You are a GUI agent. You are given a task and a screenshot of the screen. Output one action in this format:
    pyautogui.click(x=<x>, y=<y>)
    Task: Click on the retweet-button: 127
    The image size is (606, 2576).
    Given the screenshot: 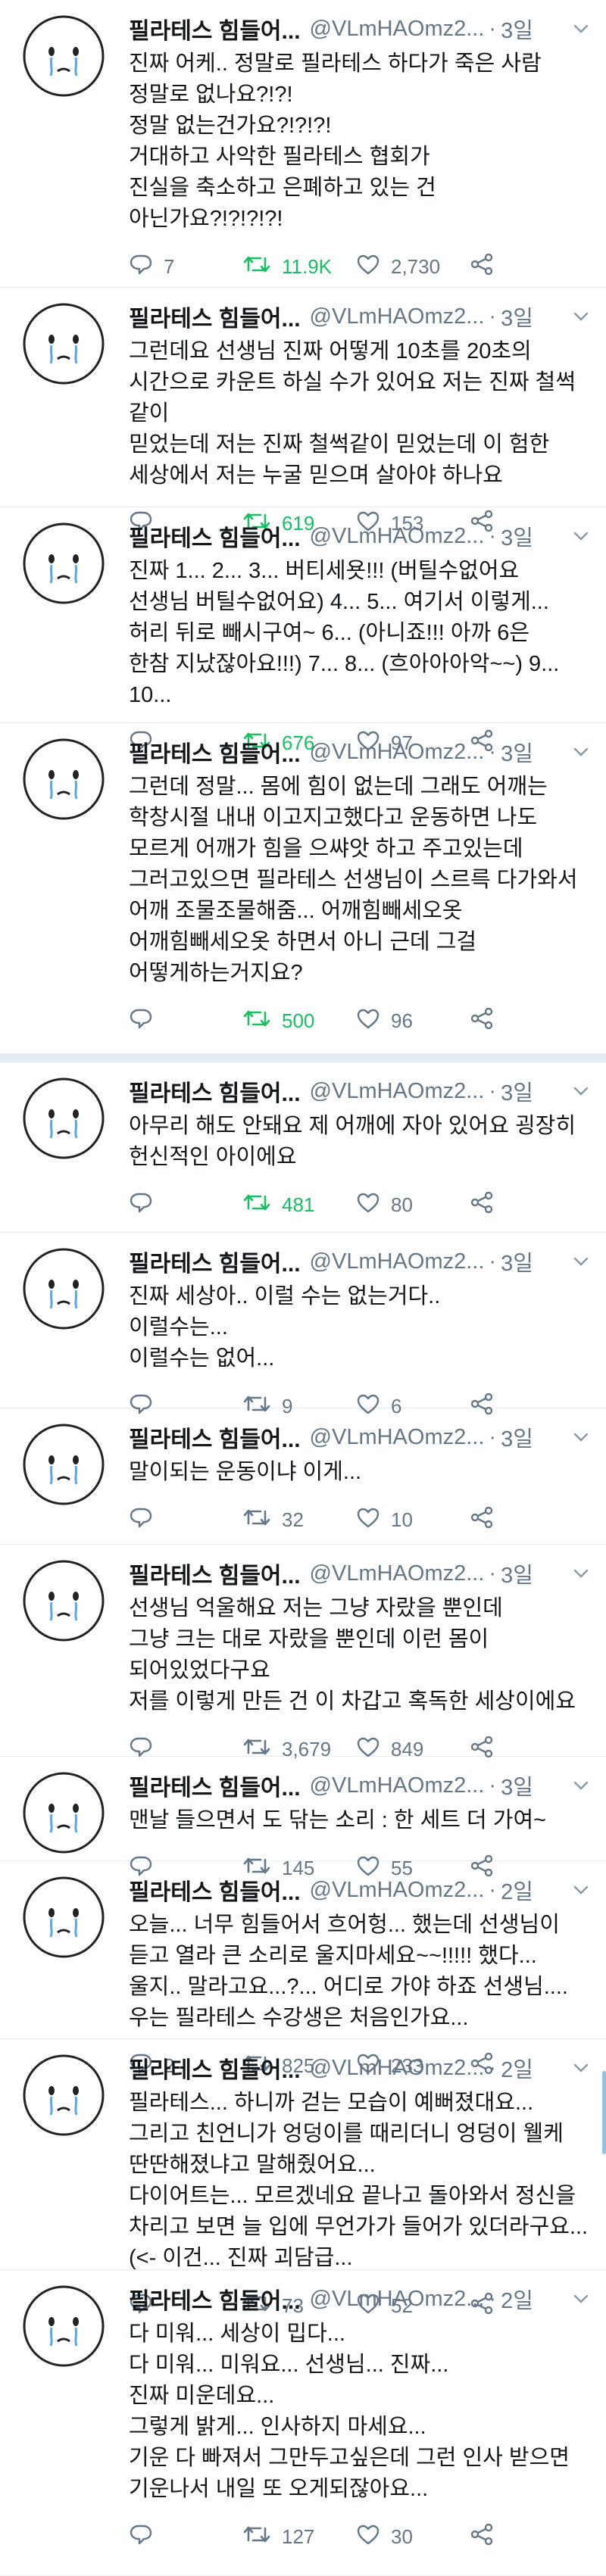 What is the action you would take?
    pyautogui.click(x=299, y=2537)
    